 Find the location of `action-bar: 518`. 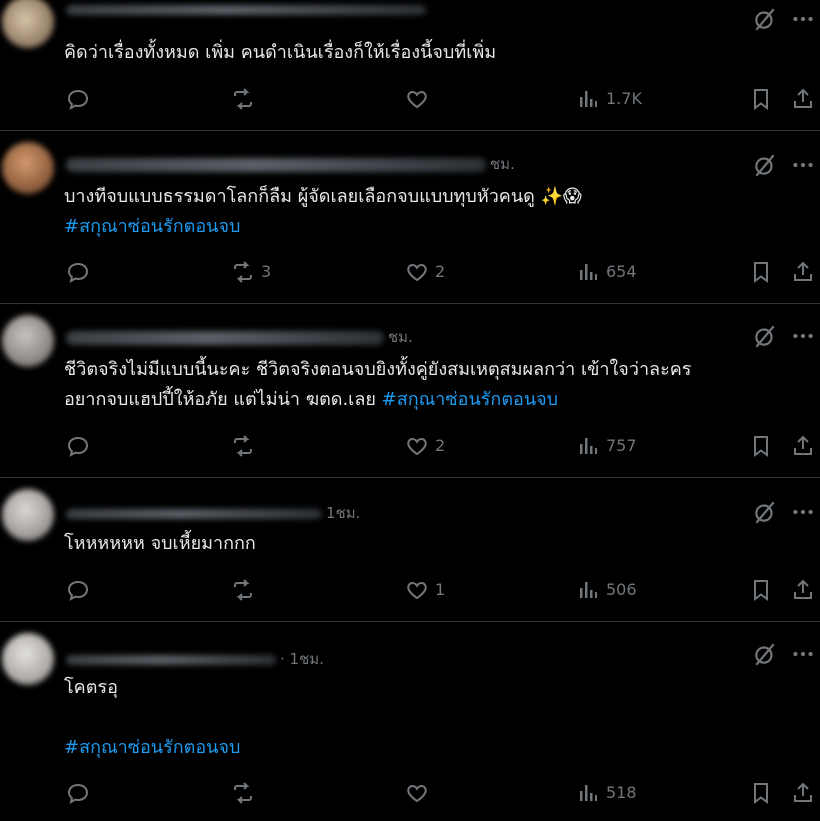

action-bar: 518 is located at coordinates (410, 793).